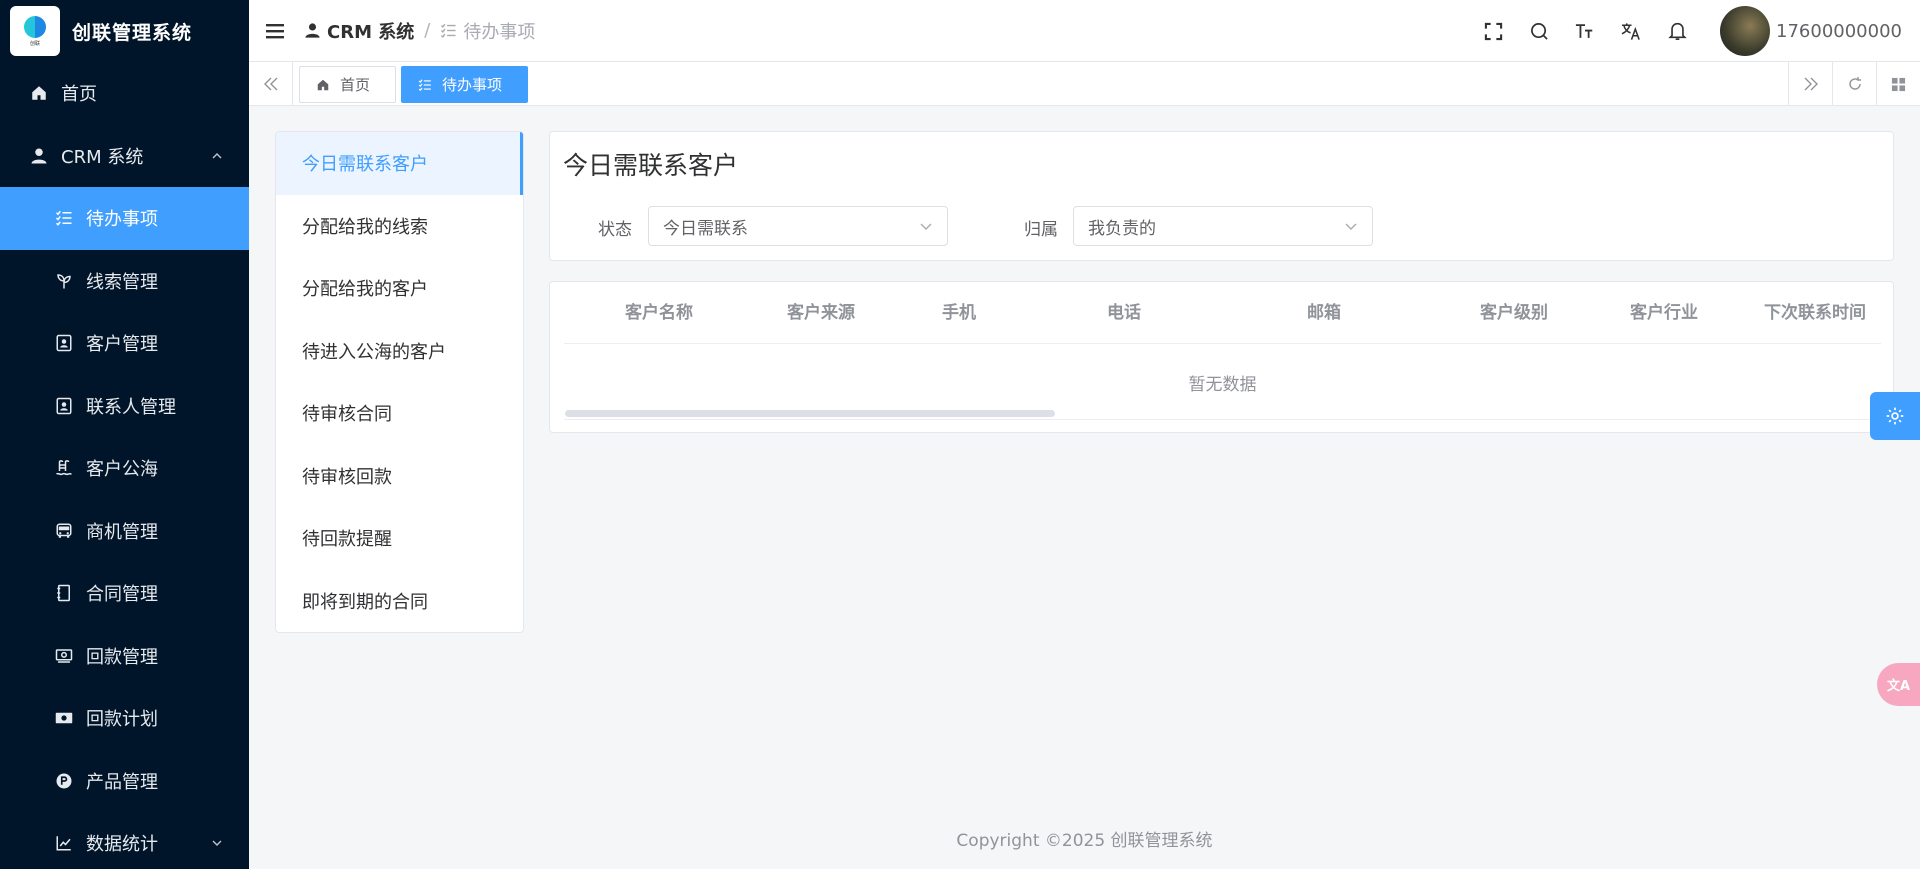 This screenshot has width=1920, height=869. What do you see at coordinates (1084, 841) in the screenshot?
I see `footer-copyright: Copyright ©2025 创联管理系统` at bounding box center [1084, 841].